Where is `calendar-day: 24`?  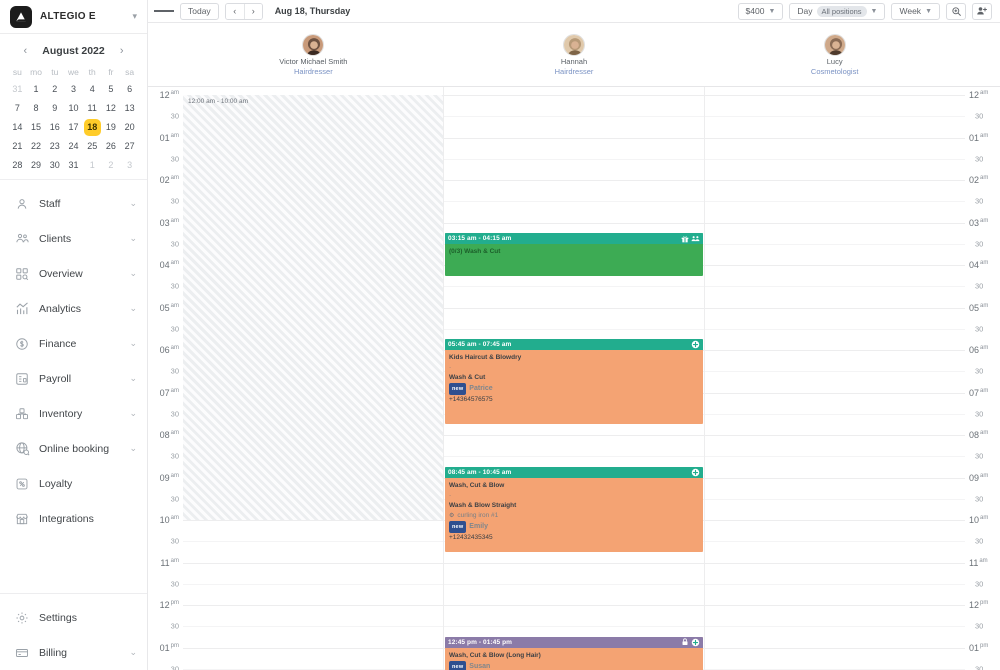 calendar-day: 24 is located at coordinates (73, 146).